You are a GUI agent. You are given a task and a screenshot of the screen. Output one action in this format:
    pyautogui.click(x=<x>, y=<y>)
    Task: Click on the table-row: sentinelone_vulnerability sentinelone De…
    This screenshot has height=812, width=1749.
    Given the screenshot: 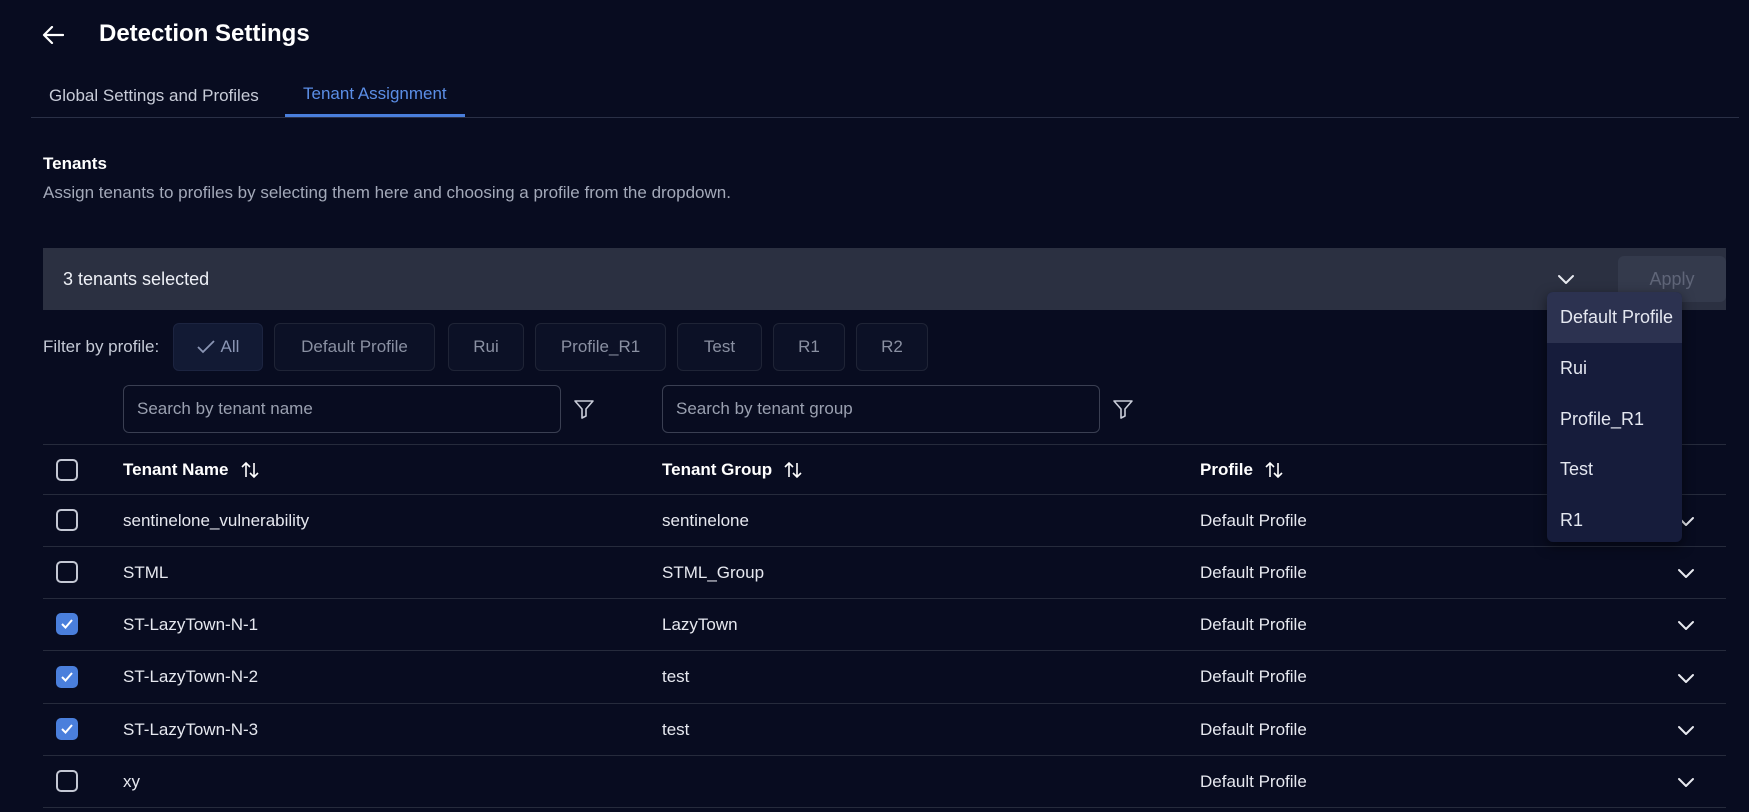 What is the action you would take?
    pyautogui.click(x=884, y=521)
    